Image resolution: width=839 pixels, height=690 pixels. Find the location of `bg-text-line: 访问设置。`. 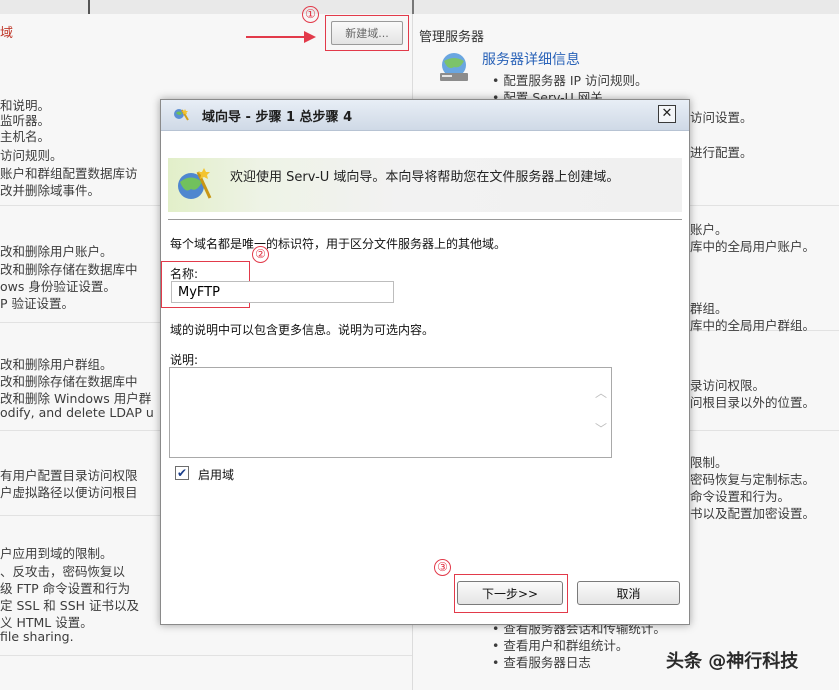

bg-text-line: 访问设置。 is located at coordinates (721, 117).